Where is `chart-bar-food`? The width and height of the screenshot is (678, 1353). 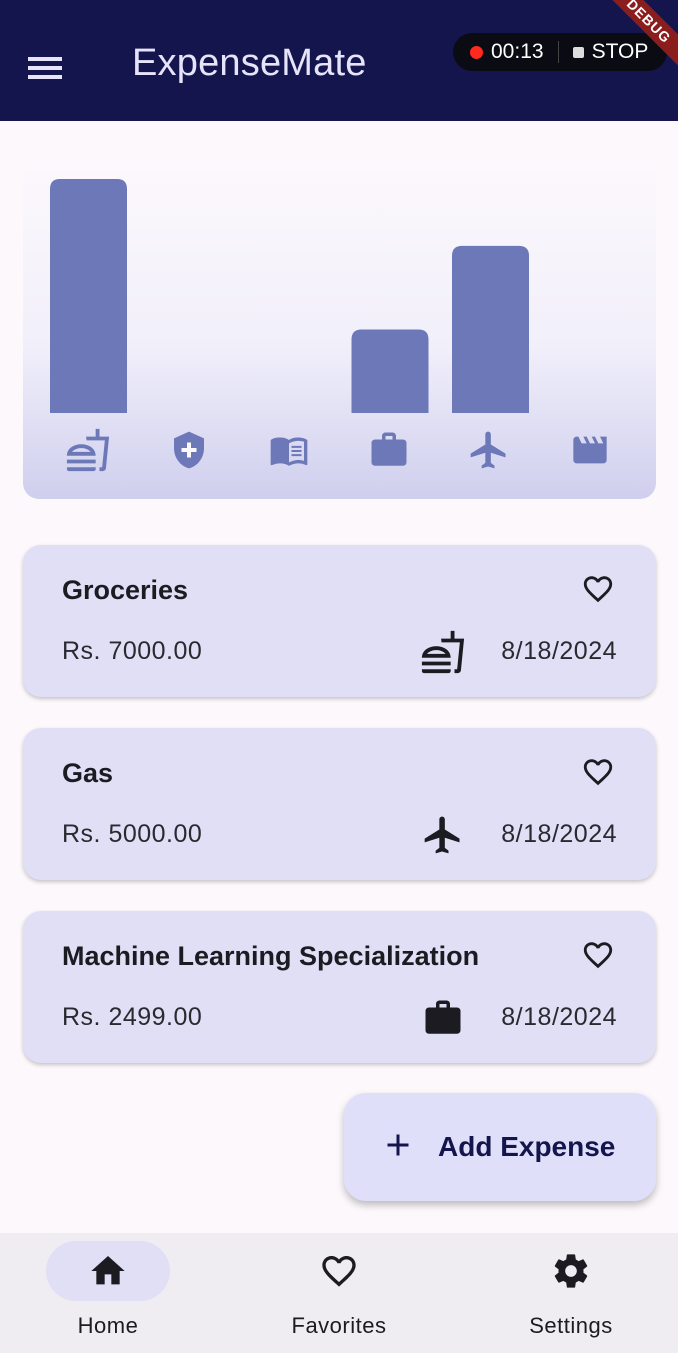 chart-bar-food is located at coordinates (88, 296).